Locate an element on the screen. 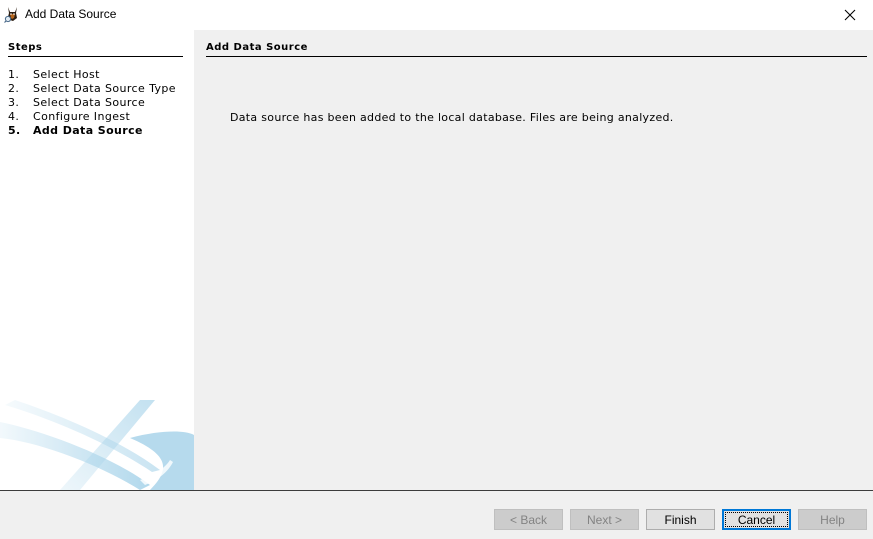  step-number: 5. is located at coordinates (14, 130).